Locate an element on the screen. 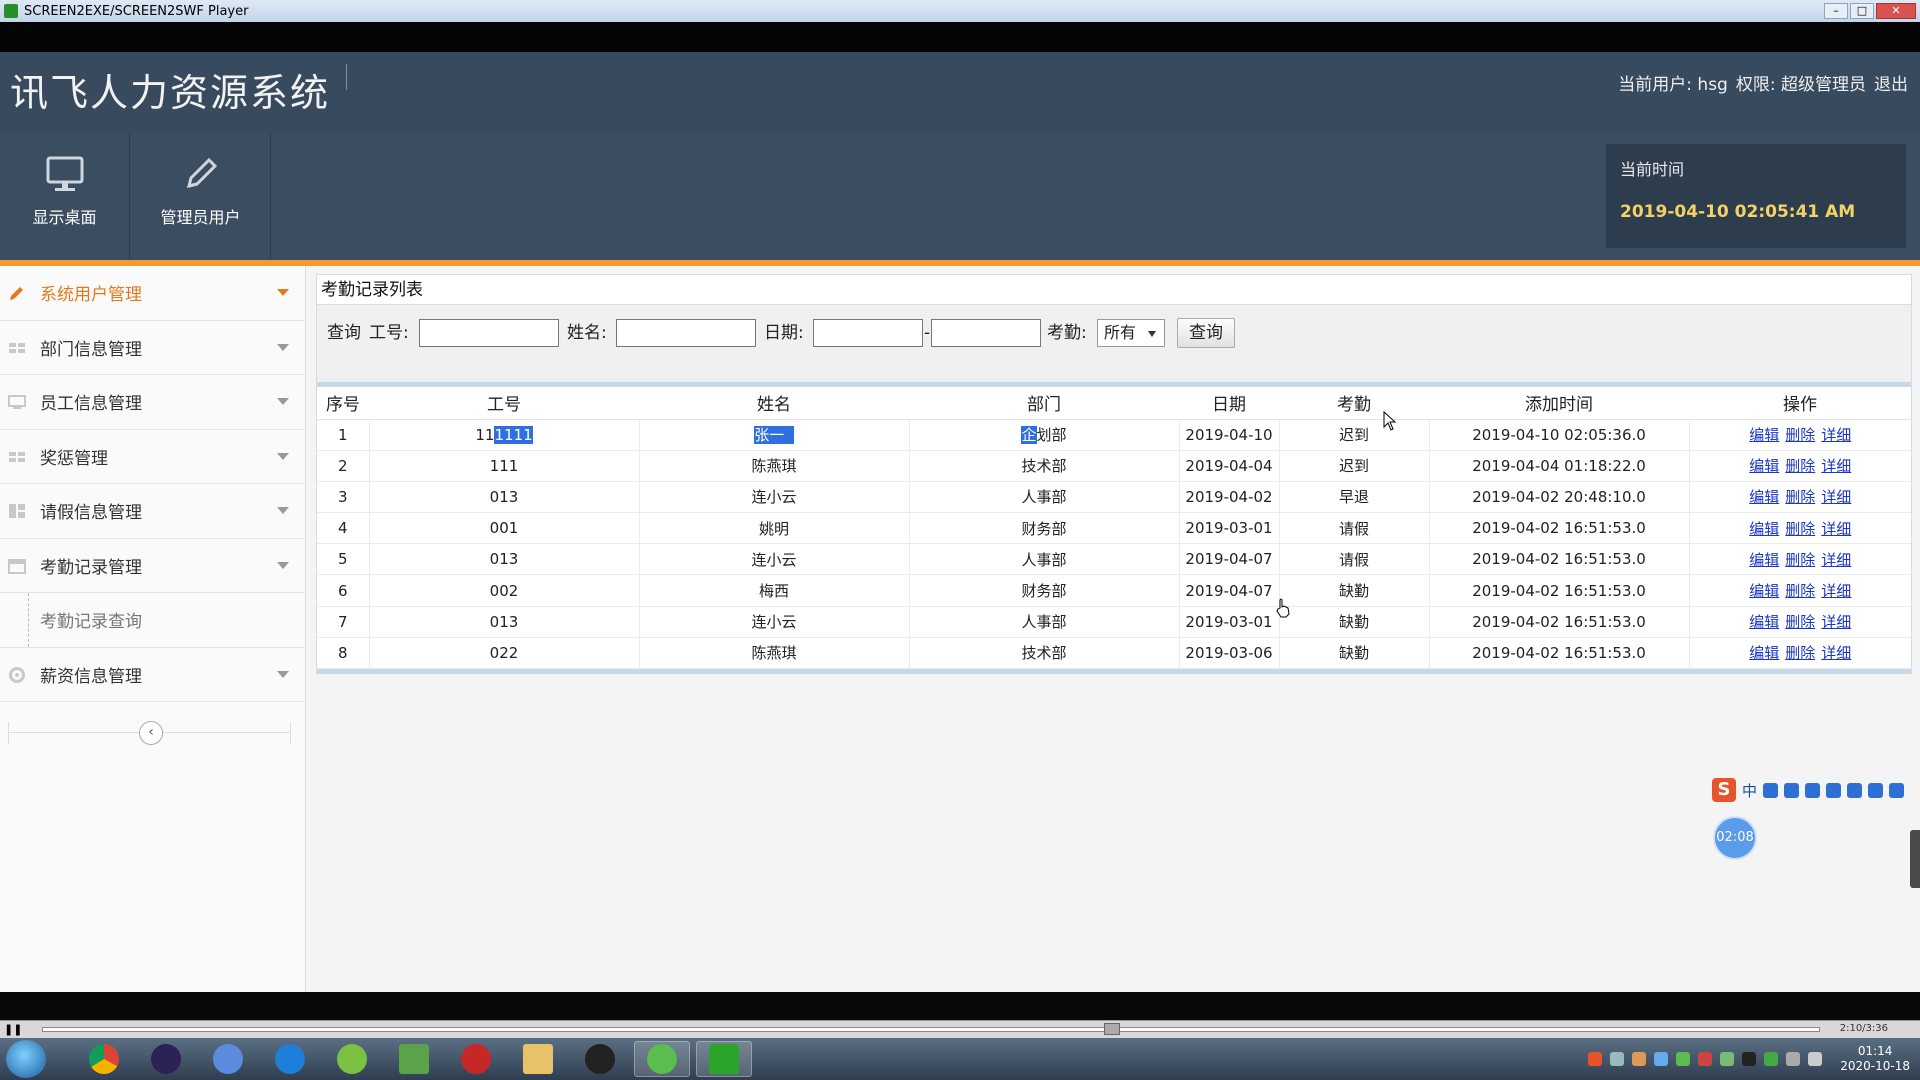 The width and height of the screenshot is (1920, 1080). taskbar-clock: 01:14 2020-10-18 is located at coordinates (1875, 1059).